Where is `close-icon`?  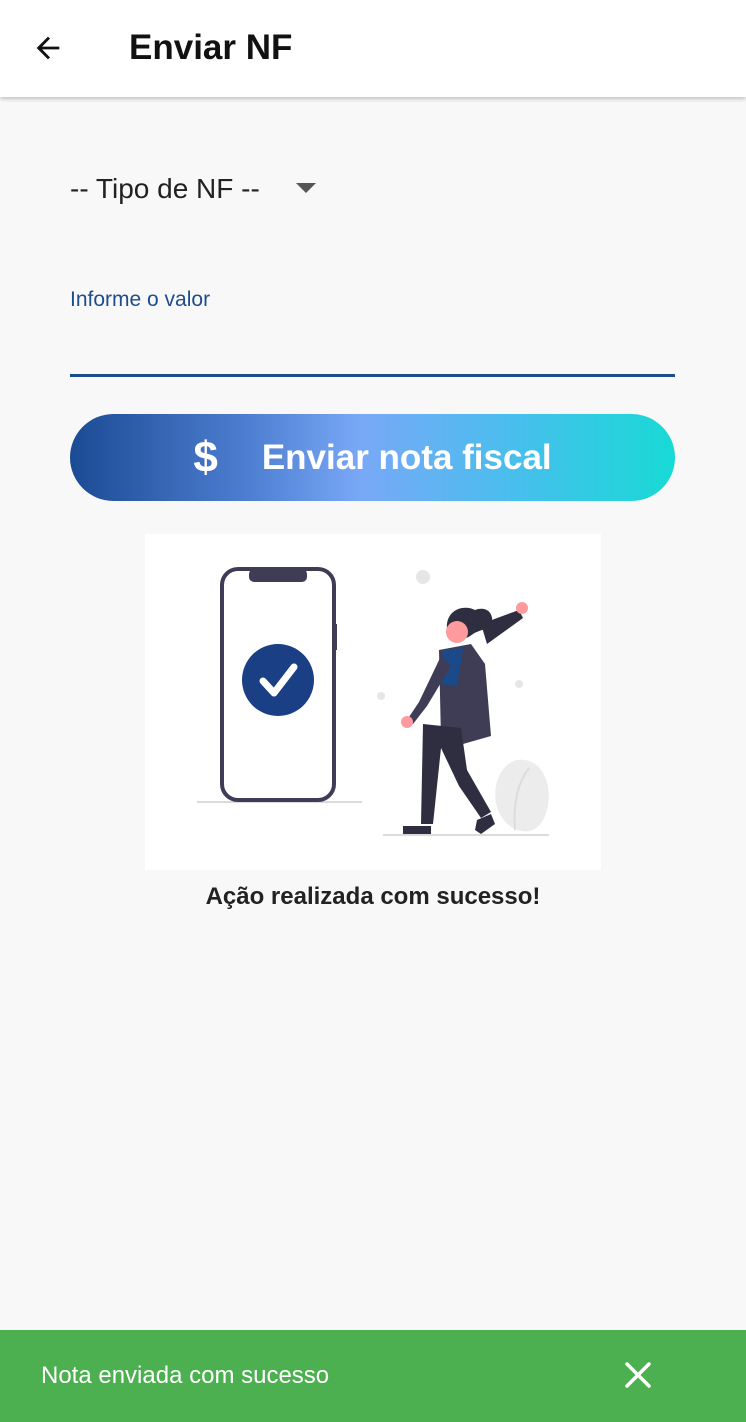 close-icon is located at coordinates (638, 1375).